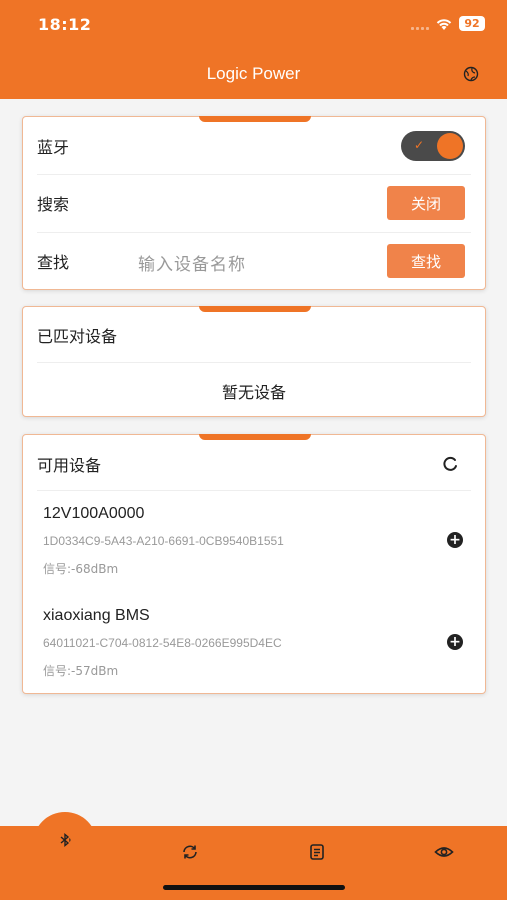 The width and height of the screenshot is (507, 900). What do you see at coordinates (254, 335) in the screenshot?
I see `paired-title-row: 已匹对设备` at bounding box center [254, 335].